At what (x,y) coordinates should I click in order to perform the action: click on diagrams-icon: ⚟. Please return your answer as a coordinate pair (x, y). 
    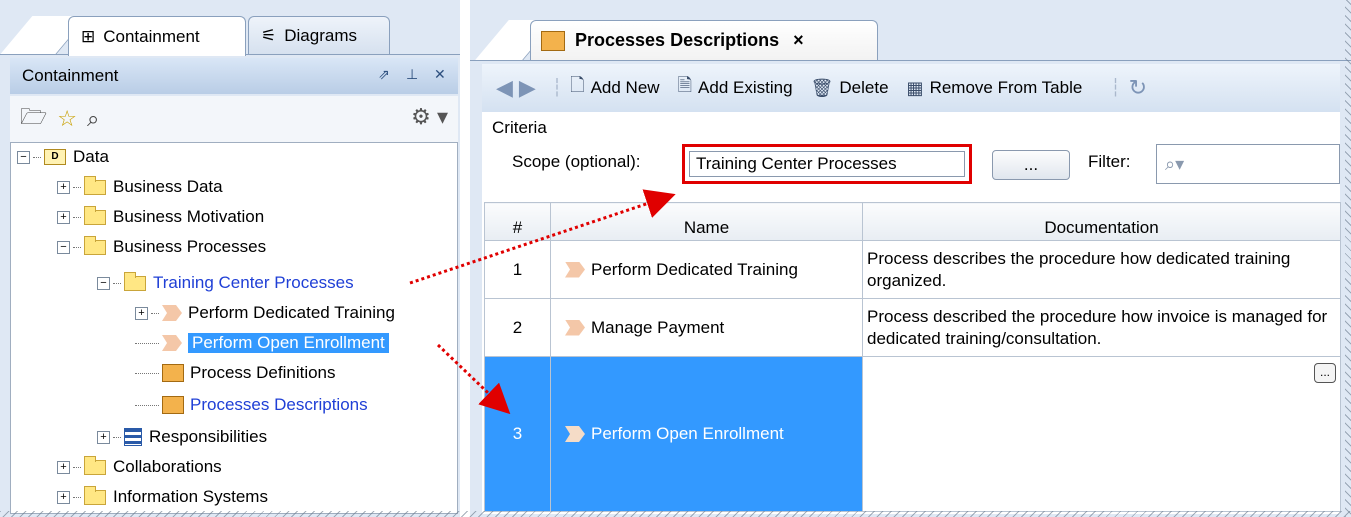
    Looking at the image, I should click on (269, 35).